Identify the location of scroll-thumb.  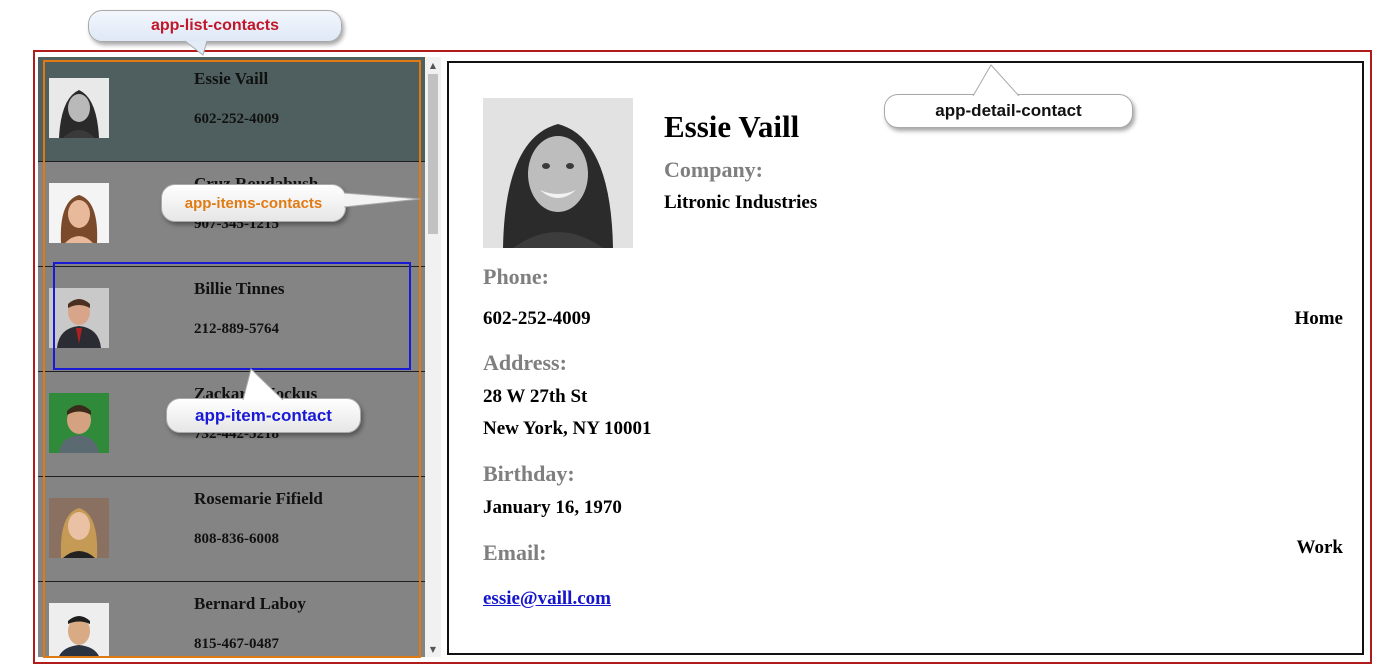
(433, 154).